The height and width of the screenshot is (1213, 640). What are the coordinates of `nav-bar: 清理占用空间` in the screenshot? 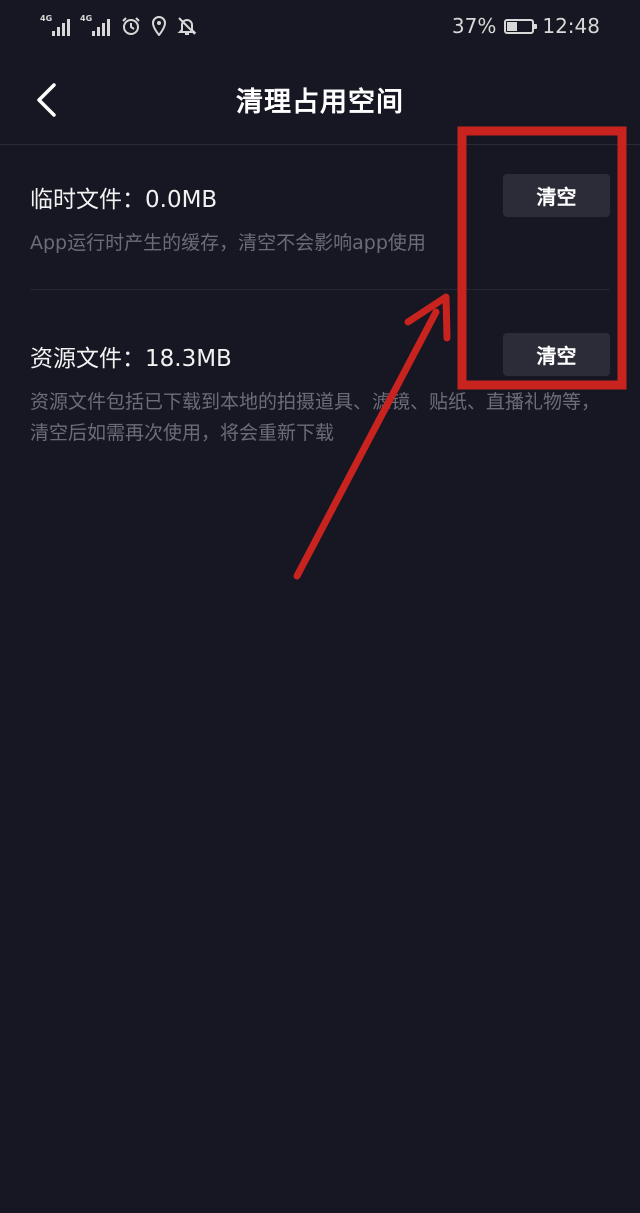 It's located at (320, 99).